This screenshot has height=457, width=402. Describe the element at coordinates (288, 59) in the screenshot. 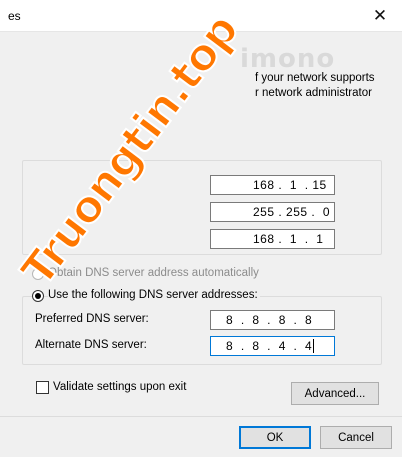

I see `faint-watermark: imono` at that location.